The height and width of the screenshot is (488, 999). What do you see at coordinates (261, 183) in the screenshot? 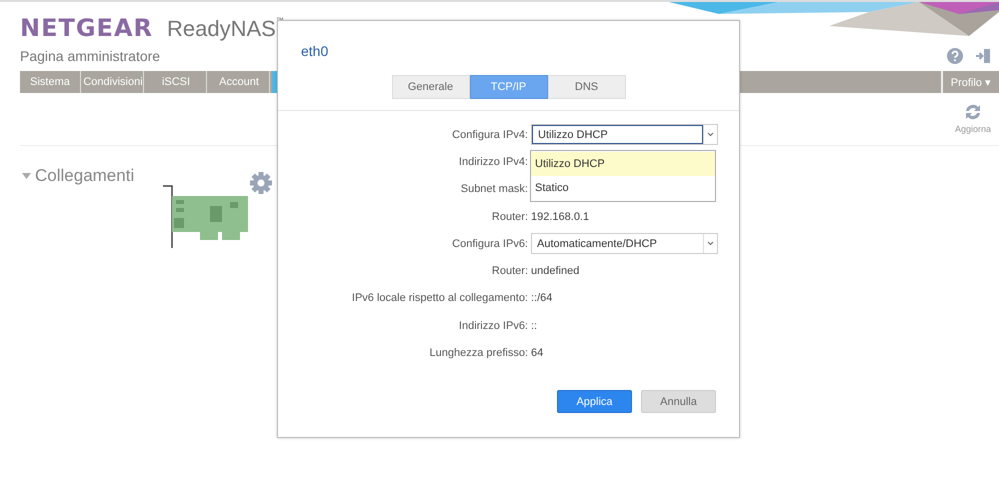
I see `settings-icon` at bounding box center [261, 183].